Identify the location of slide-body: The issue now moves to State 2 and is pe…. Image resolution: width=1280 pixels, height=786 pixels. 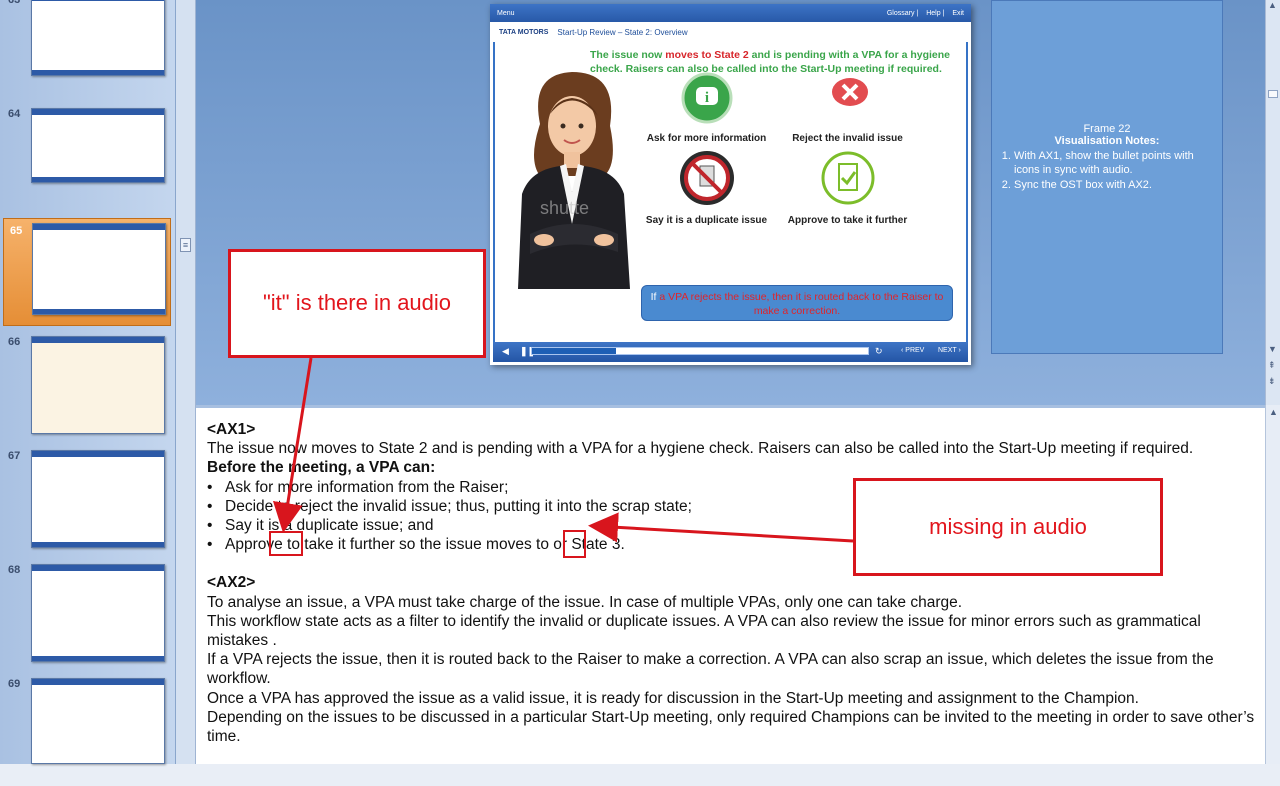
(730, 193).